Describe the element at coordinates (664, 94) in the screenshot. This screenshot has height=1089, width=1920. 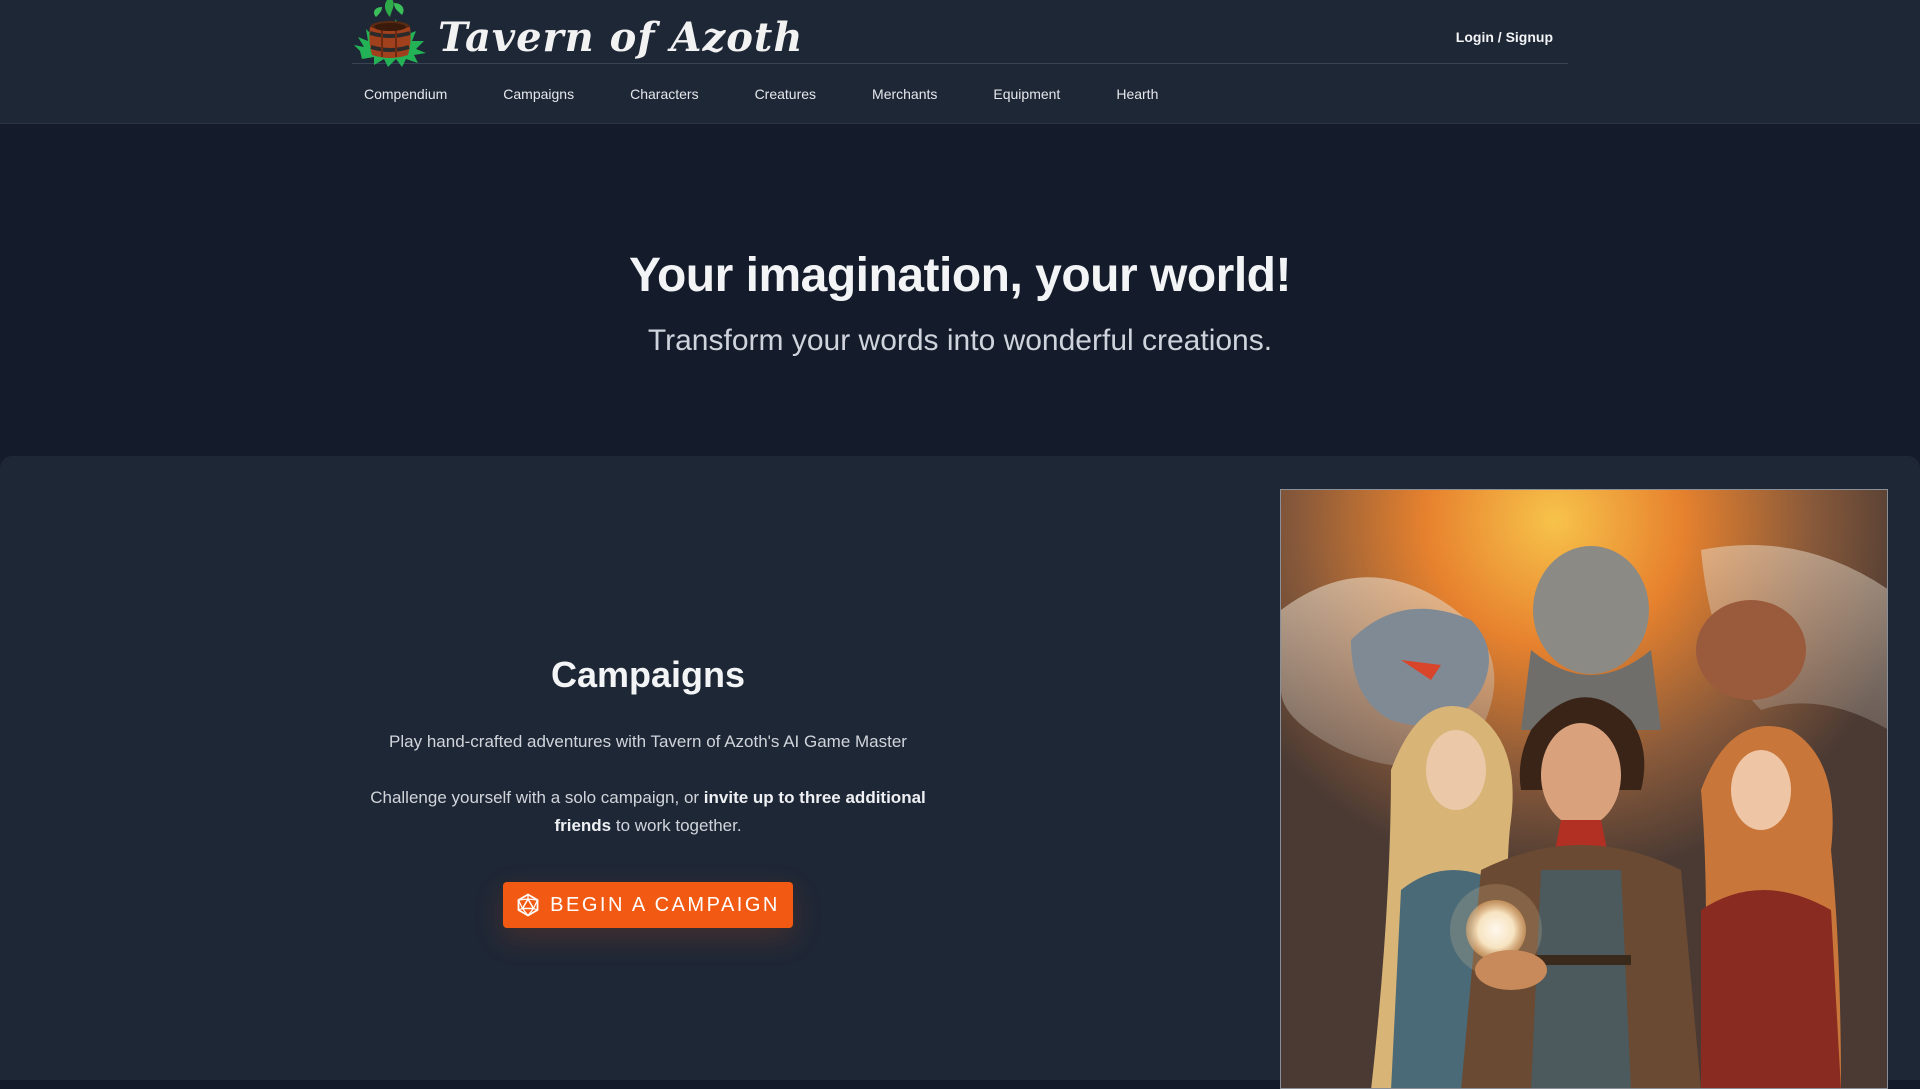
I see `nav-item-characters: Characters` at that location.